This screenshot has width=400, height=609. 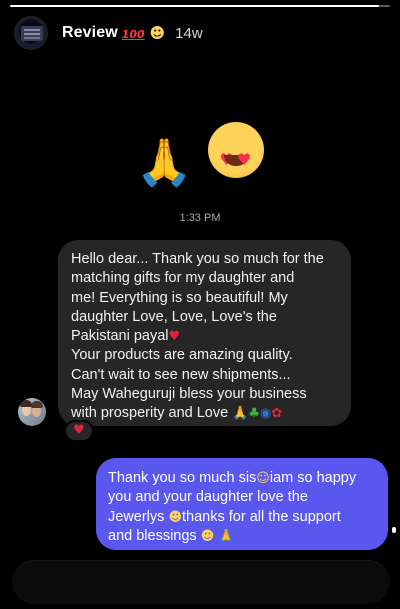 I want to click on received-line-with-emojis: with prosperity and Love 🙏♣◉✿, so click(x=205, y=413).